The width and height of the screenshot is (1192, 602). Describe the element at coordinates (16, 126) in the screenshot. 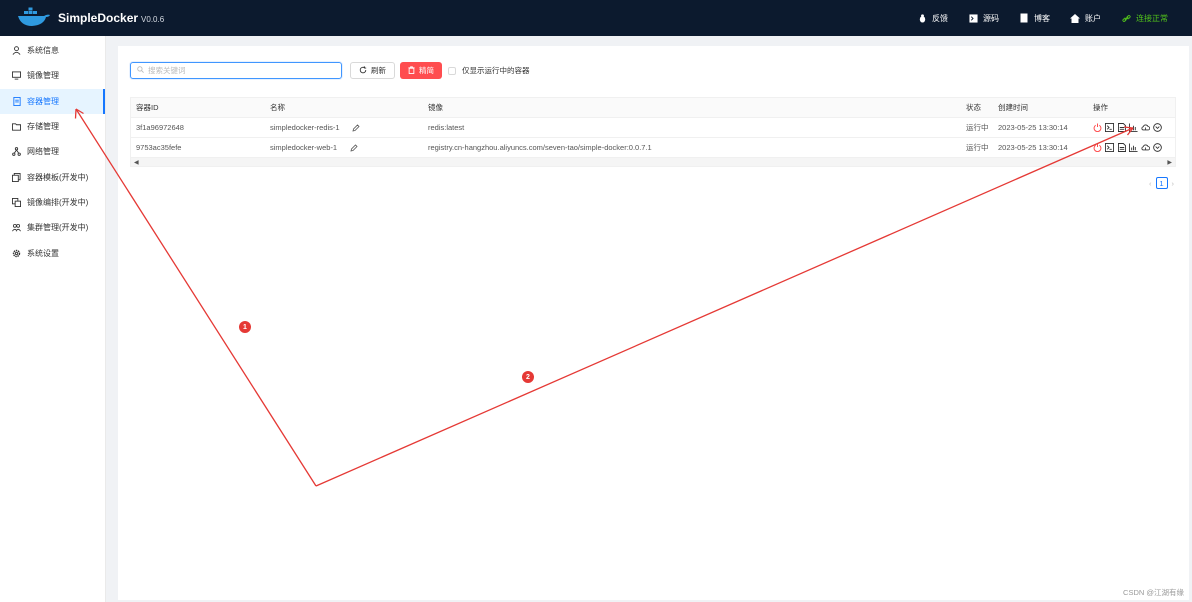

I see `folder-icon` at that location.